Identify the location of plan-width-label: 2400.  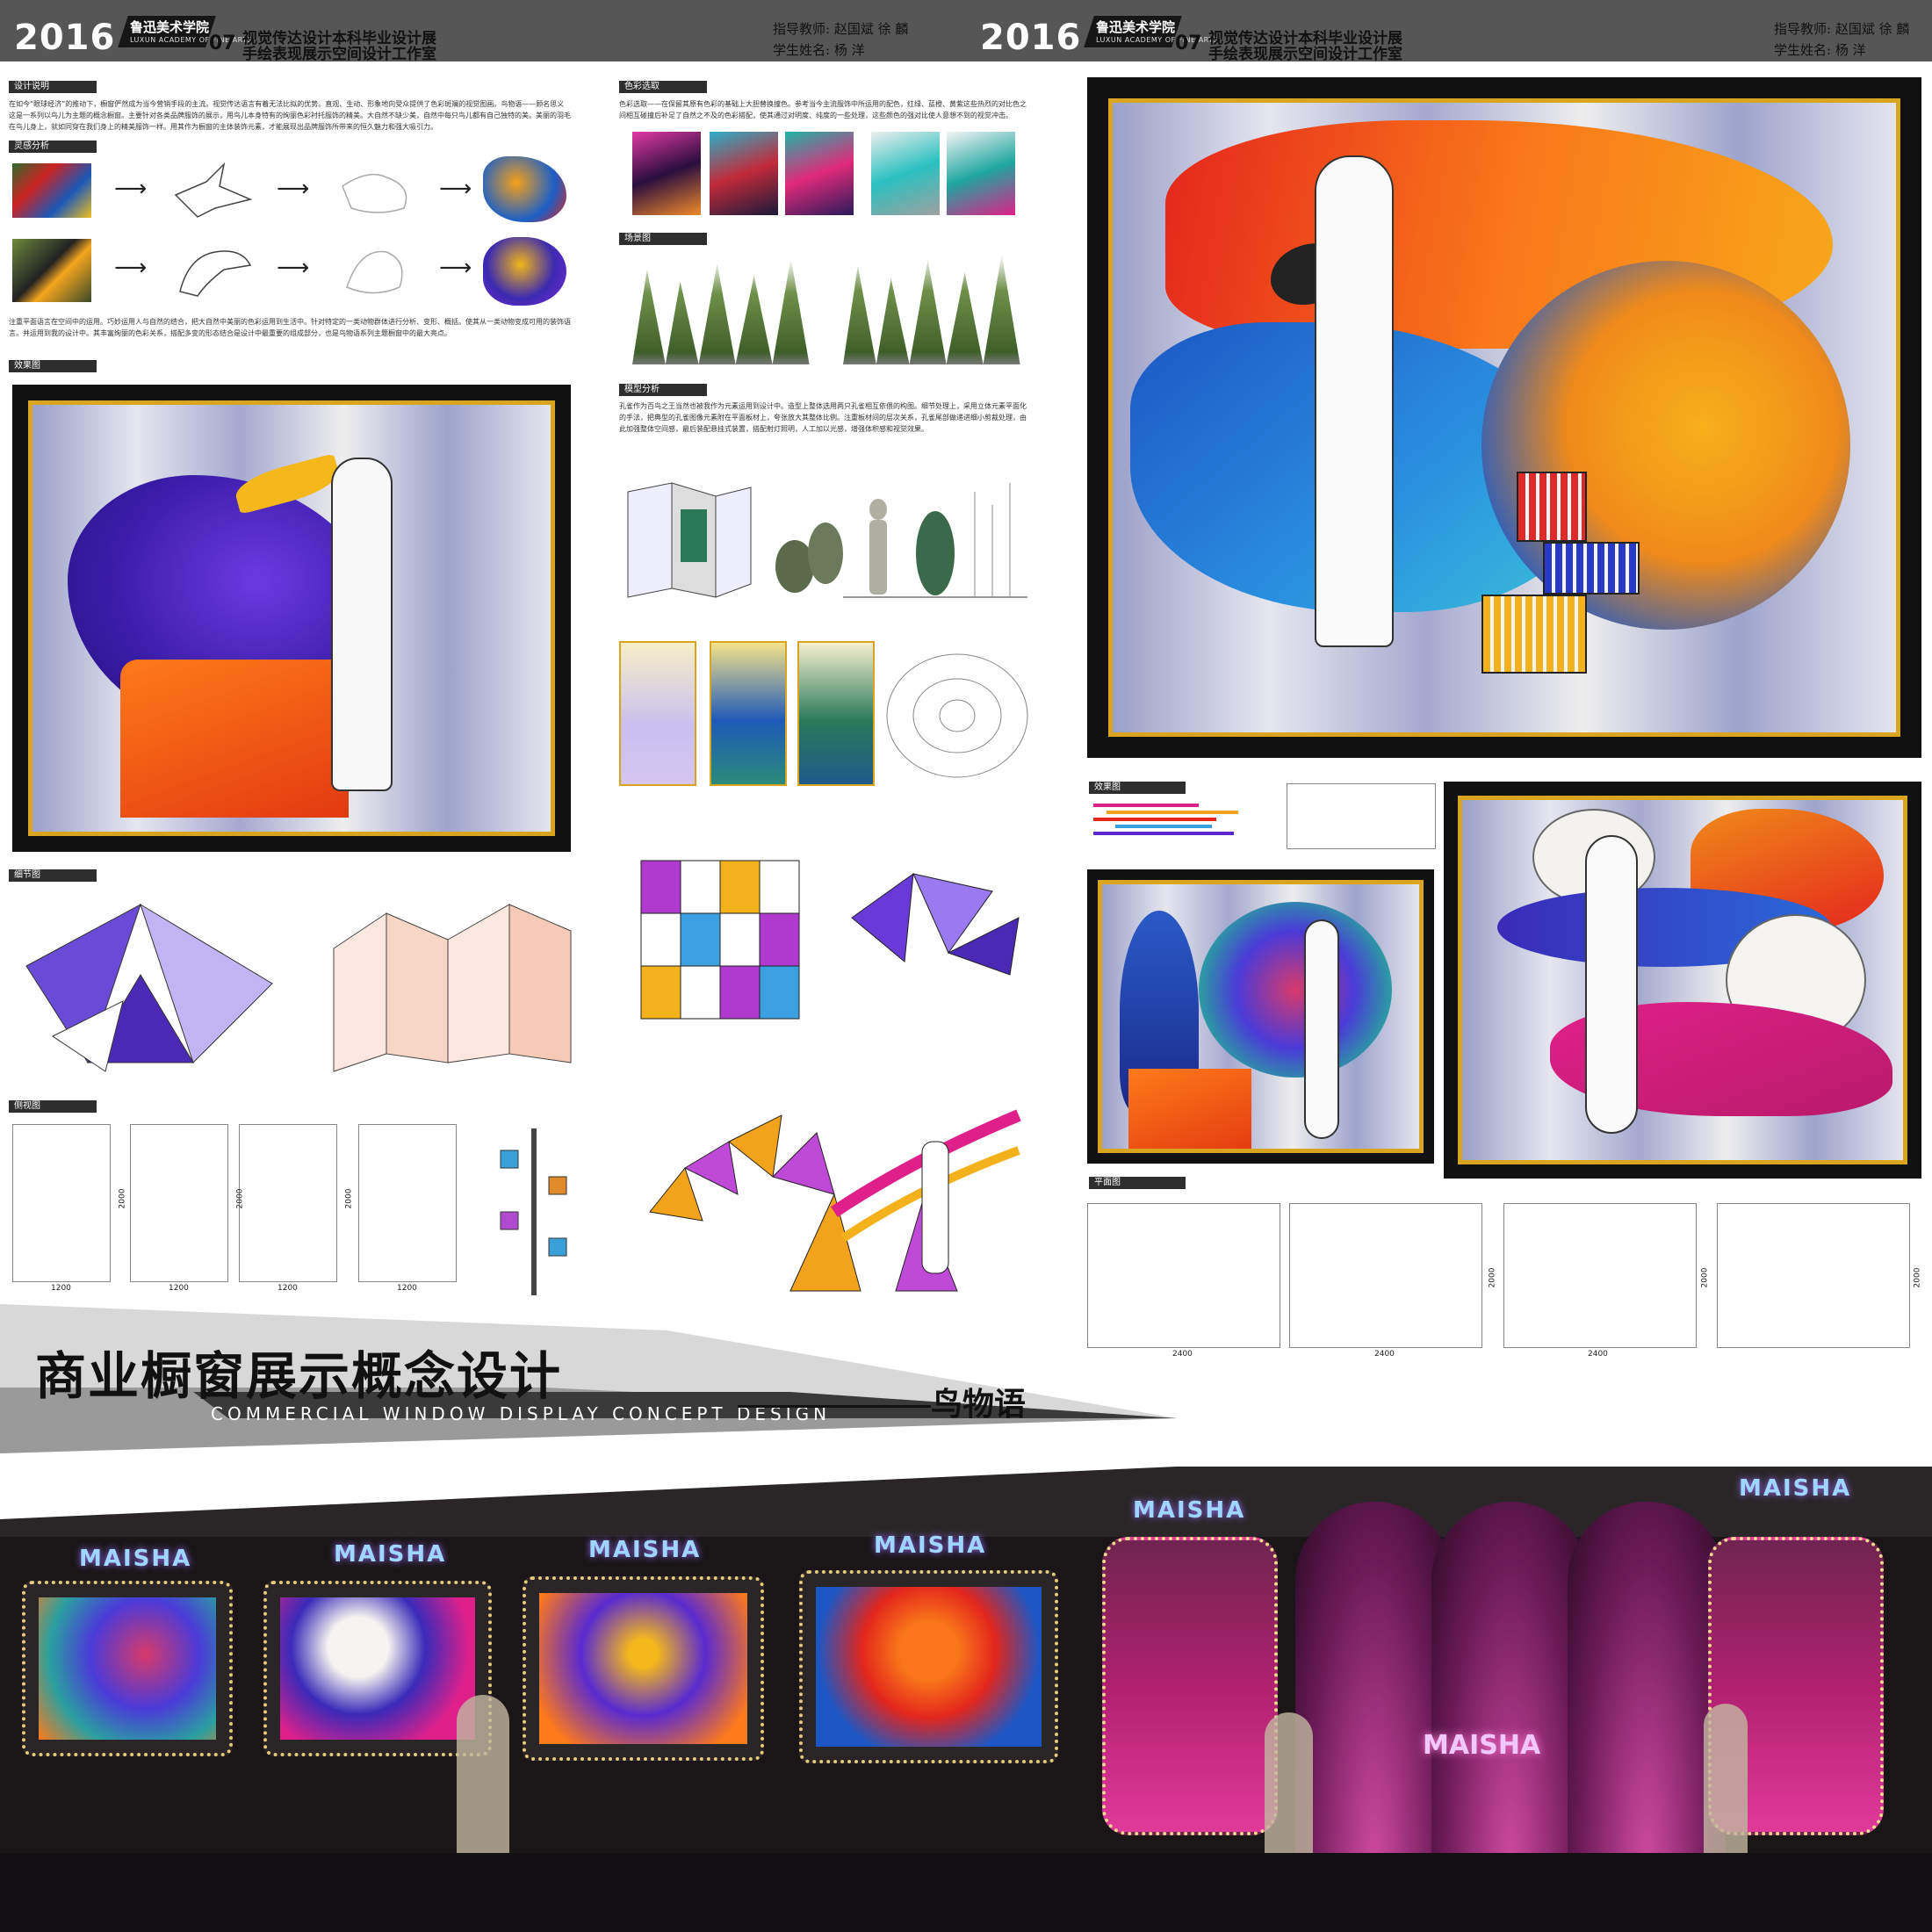
(1598, 1355).